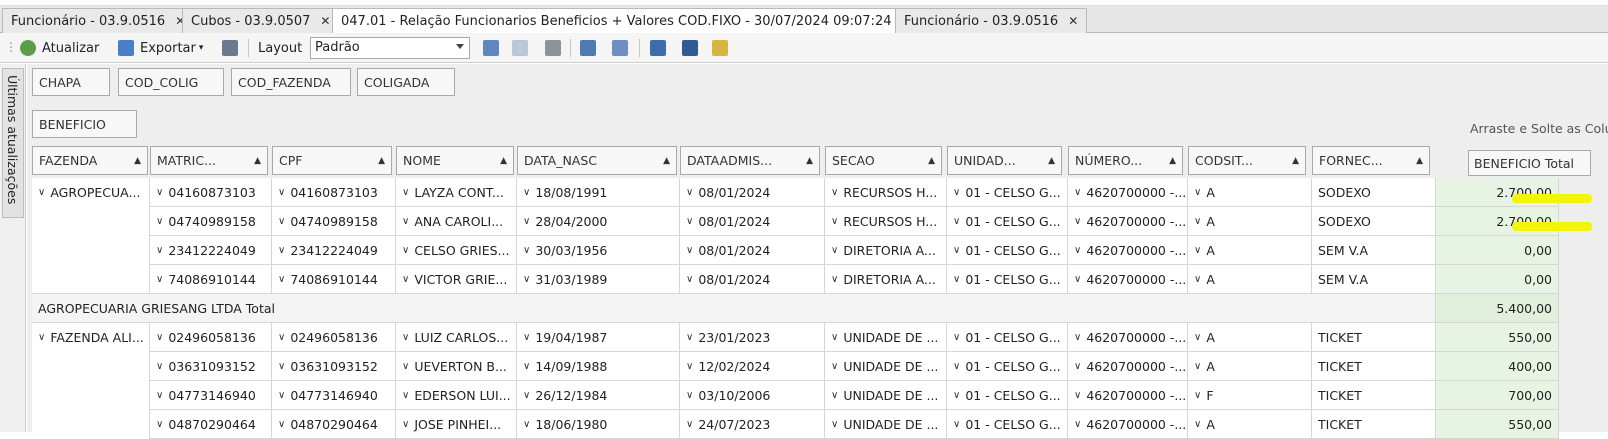 The width and height of the screenshot is (1608, 439). What do you see at coordinates (598, 279) in the screenshot?
I see `table-cell: ∨ 31/03/1989` at bounding box center [598, 279].